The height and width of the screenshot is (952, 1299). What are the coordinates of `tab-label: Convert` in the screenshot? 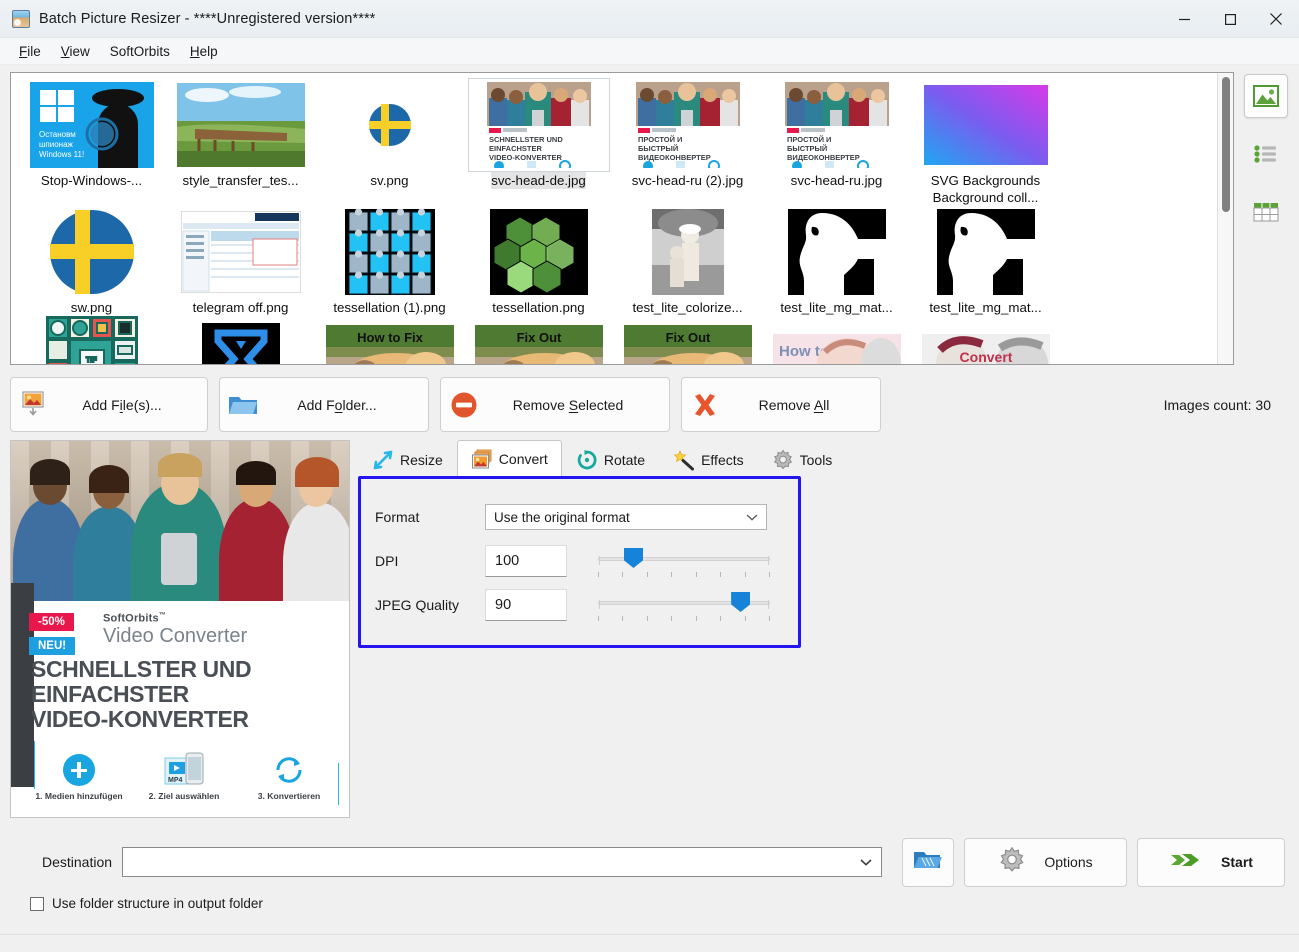 It's located at (523, 458).